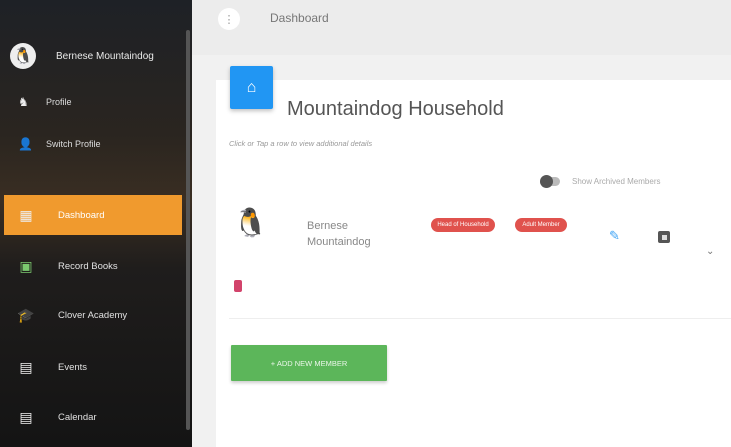 Image resolution: width=731 pixels, height=447 pixels. What do you see at coordinates (614, 236) in the screenshot?
I see `edit-icon: ✎` at bounding box center [614, 236].